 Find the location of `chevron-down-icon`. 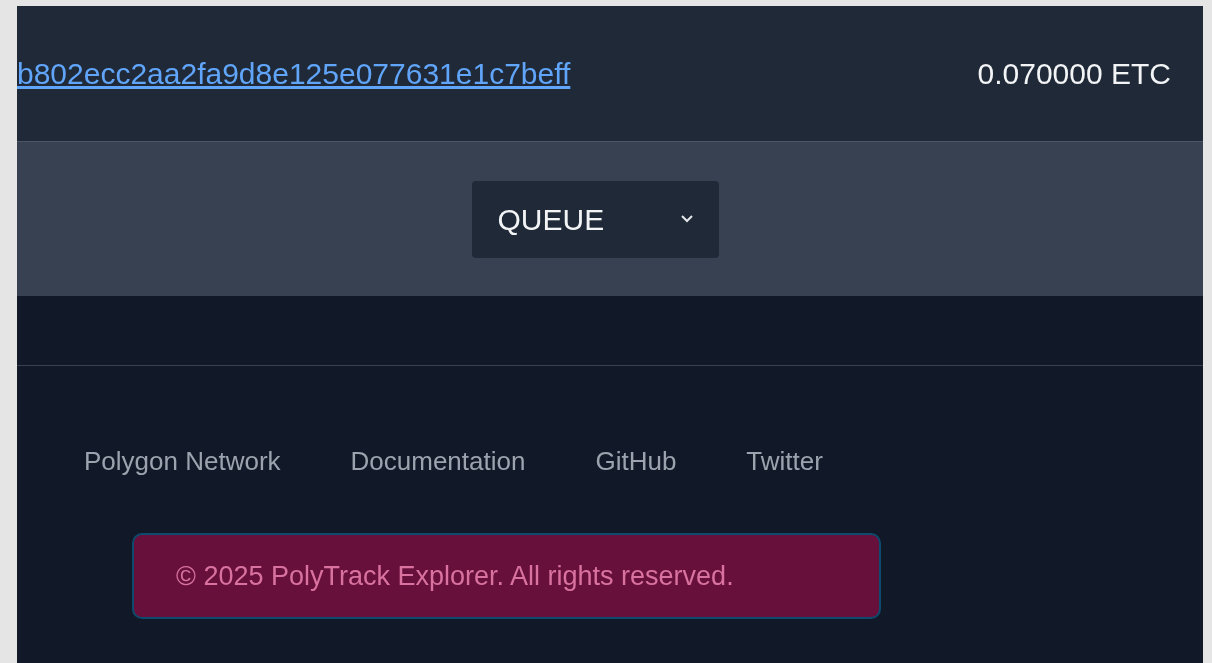

chevron-down-icon is located at coordinates (686, 219).